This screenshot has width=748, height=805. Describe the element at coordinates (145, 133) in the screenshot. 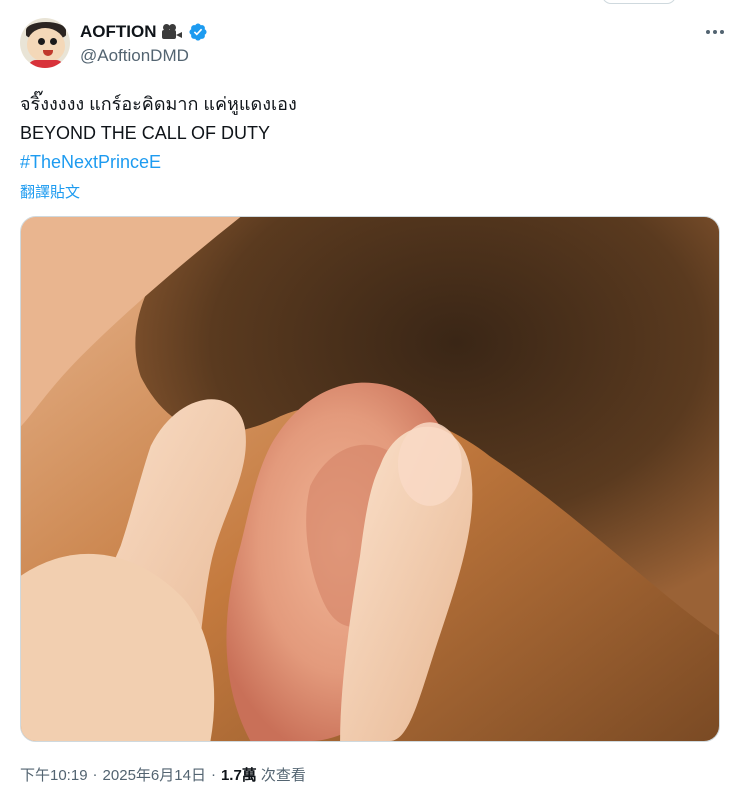

I see `tweet-text-line-2: BEYOND THE CALL OF DUTY` at that location.